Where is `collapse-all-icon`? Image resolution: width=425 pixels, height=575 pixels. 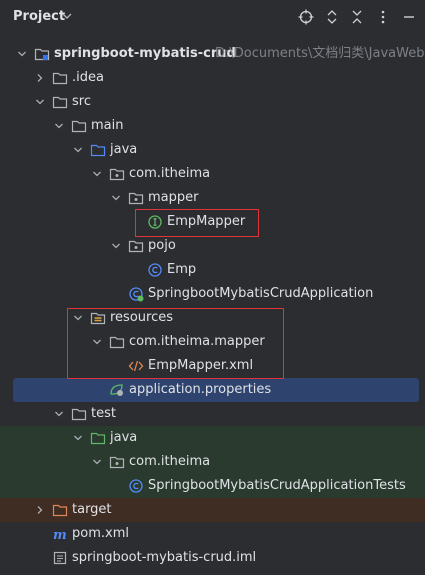 collapse-all-icon is located at coordinates (357, 17).